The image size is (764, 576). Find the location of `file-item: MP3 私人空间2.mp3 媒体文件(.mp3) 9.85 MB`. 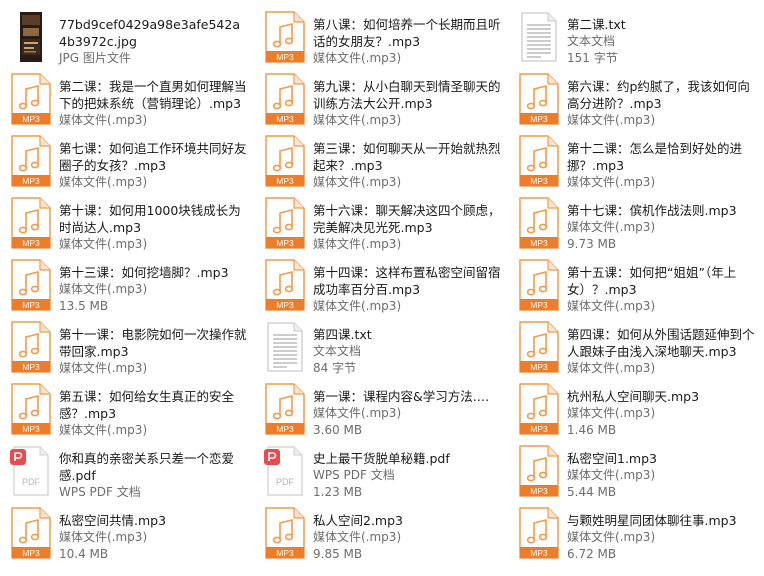

file-item: MP3 私人空间2.mp3 媒体文件(.mp3) 9.85 MB is located at coordinates (379, 533).